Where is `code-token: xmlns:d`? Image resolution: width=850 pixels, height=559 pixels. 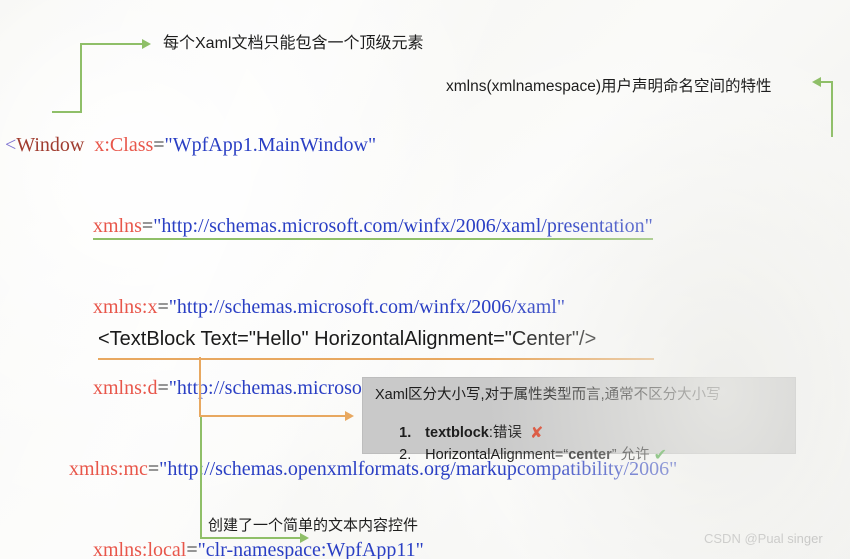 code-token: xmlns:d is located at coordinates (125, 388).